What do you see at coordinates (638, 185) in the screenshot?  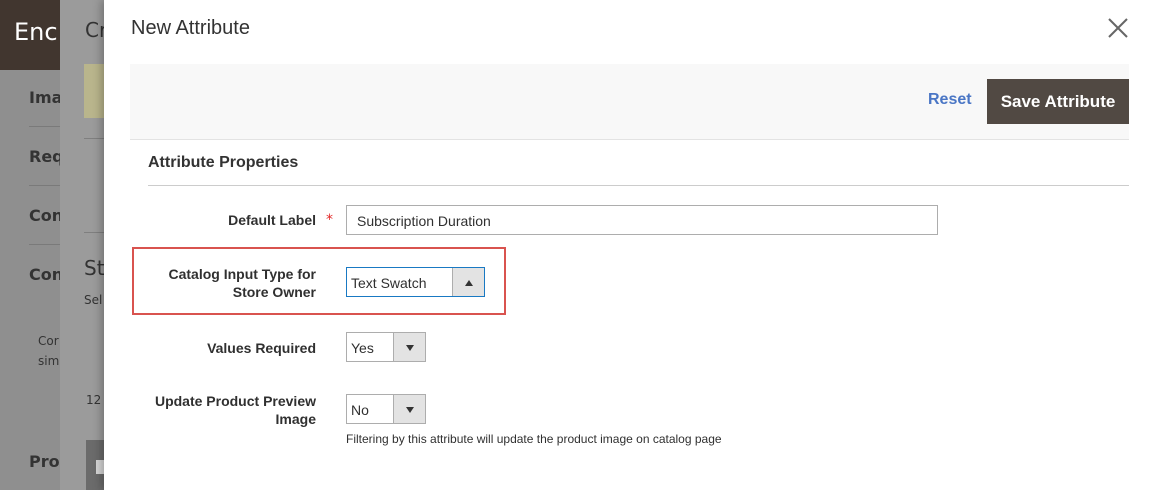 I see `section-divider` at bounding box center [638, 185].